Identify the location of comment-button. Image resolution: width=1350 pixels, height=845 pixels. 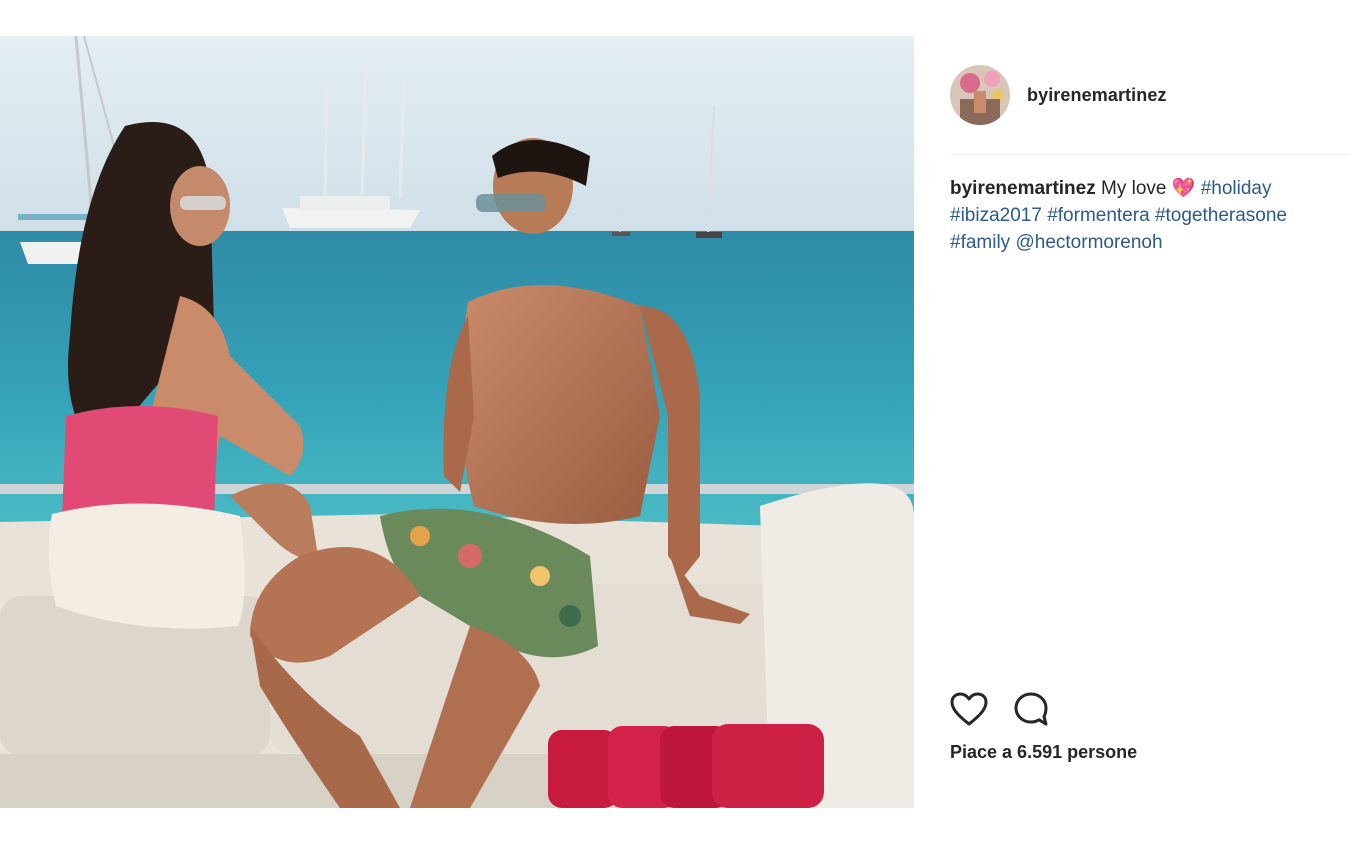
(1031, 709).